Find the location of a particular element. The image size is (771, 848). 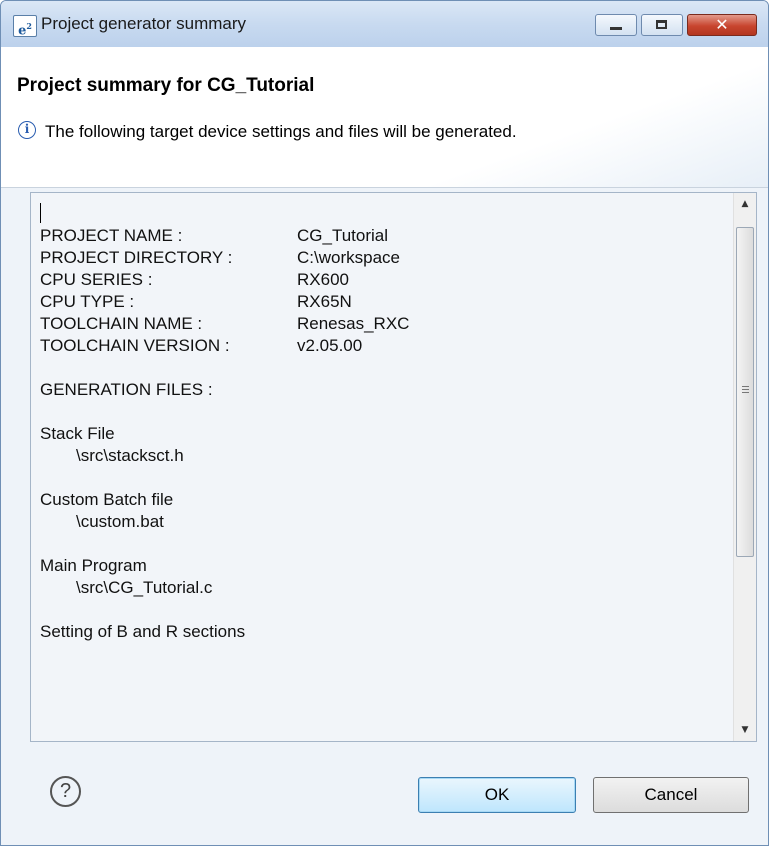

file-path: \custom.bat is located at coordinates (120, 521).